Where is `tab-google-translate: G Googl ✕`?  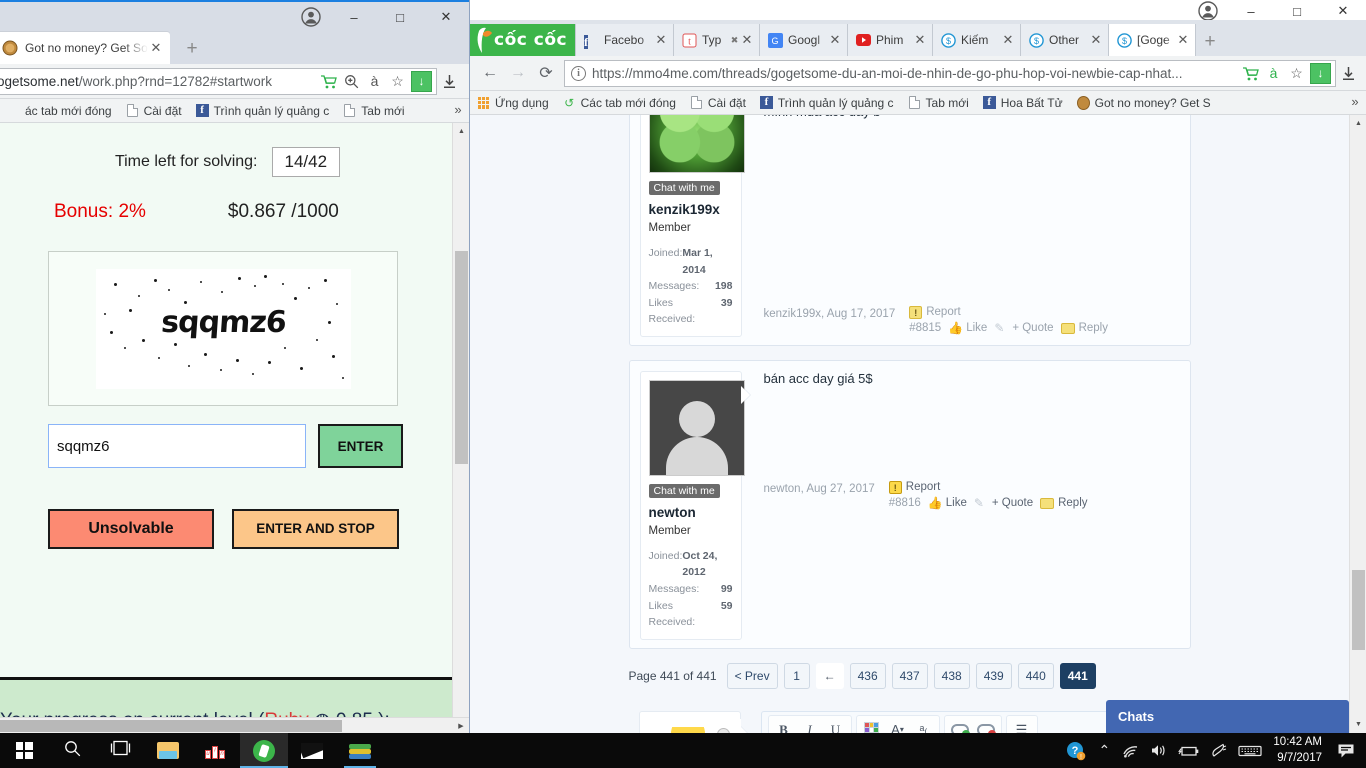
tab-google-translate: G Googl ✕ is located at coordinates (803, 40).